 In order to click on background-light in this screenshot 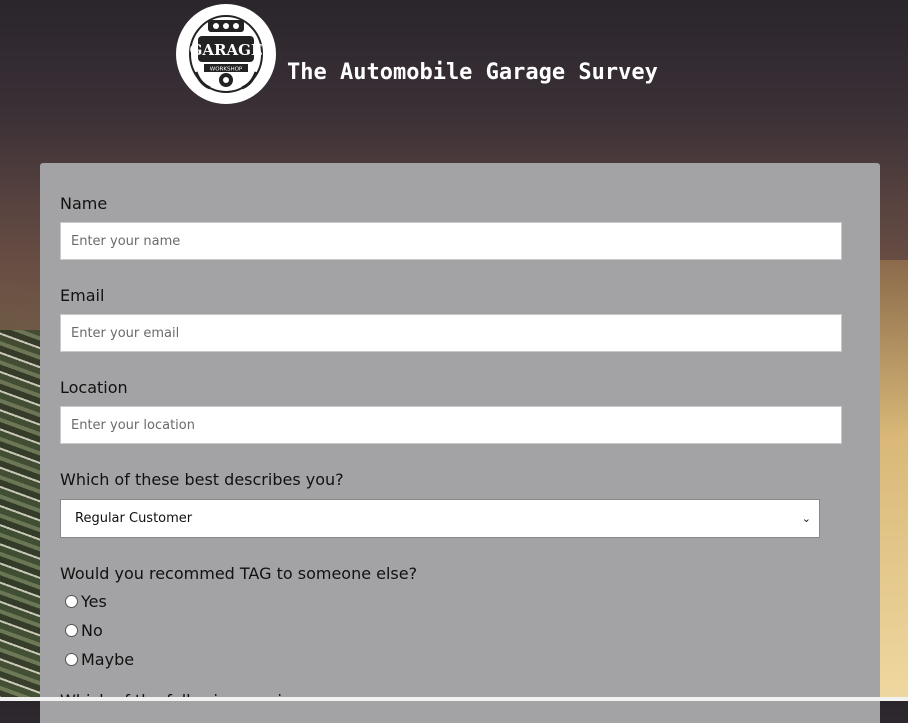, I will do `click(894, 480)`.